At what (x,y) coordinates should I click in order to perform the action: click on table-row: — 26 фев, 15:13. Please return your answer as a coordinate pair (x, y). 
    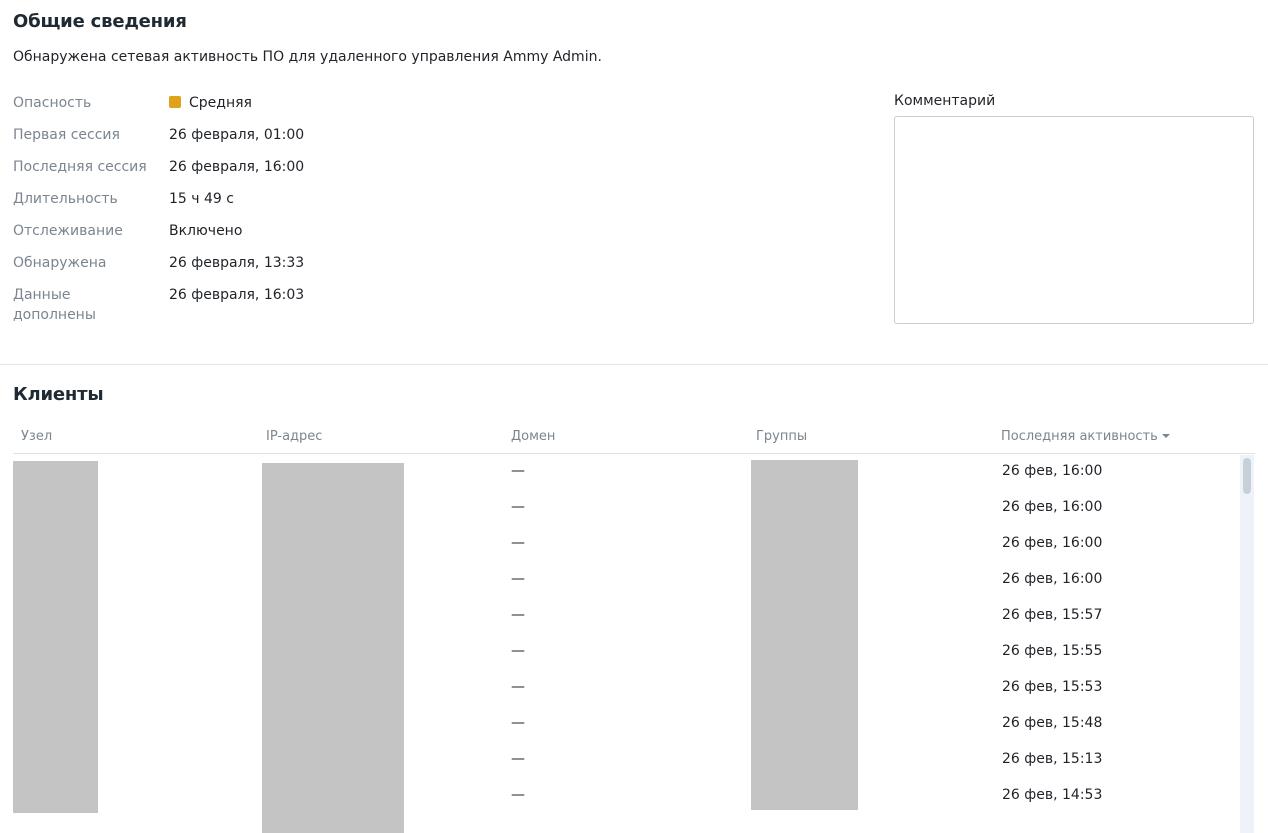
    Looking at the image, I should click on (626, 761).